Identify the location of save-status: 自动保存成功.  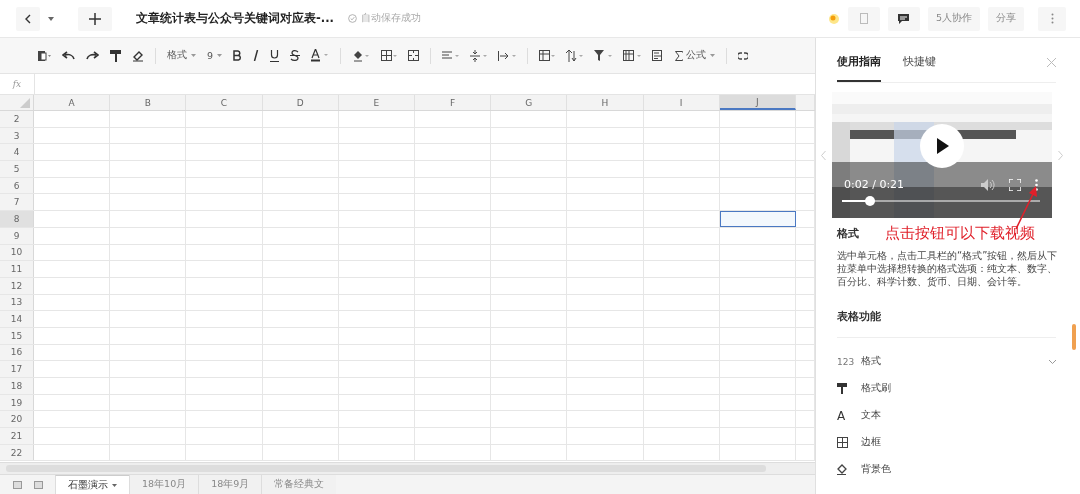
(390, 18).